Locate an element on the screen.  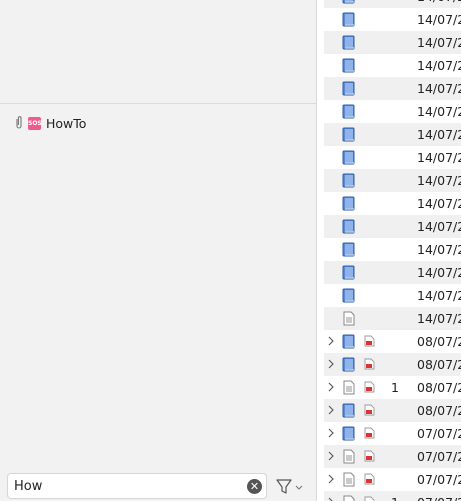
tag-filter-box: ✕ is located at coordinates (137, 486).